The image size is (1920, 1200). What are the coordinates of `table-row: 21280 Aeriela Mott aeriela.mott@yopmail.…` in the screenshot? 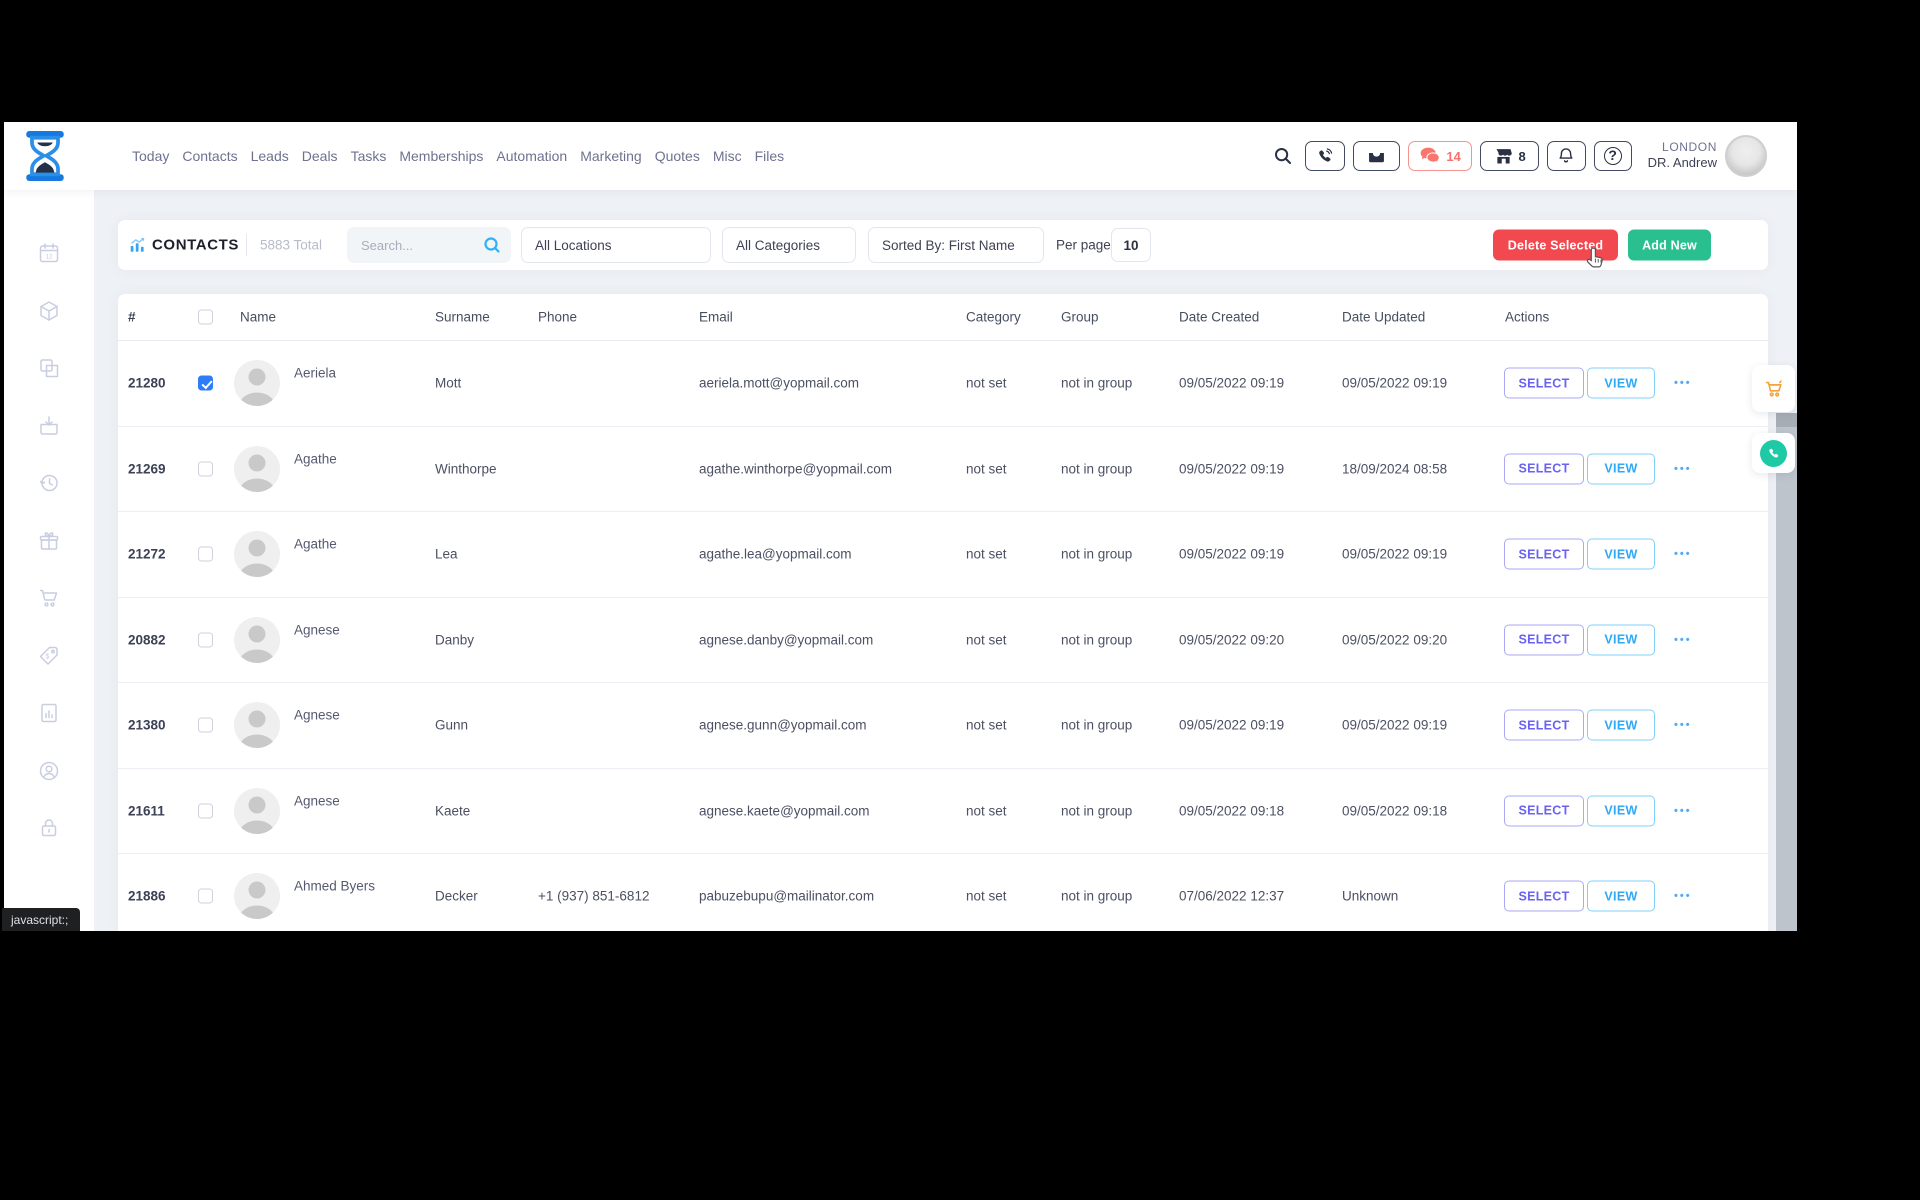 It's located at (943, 383).